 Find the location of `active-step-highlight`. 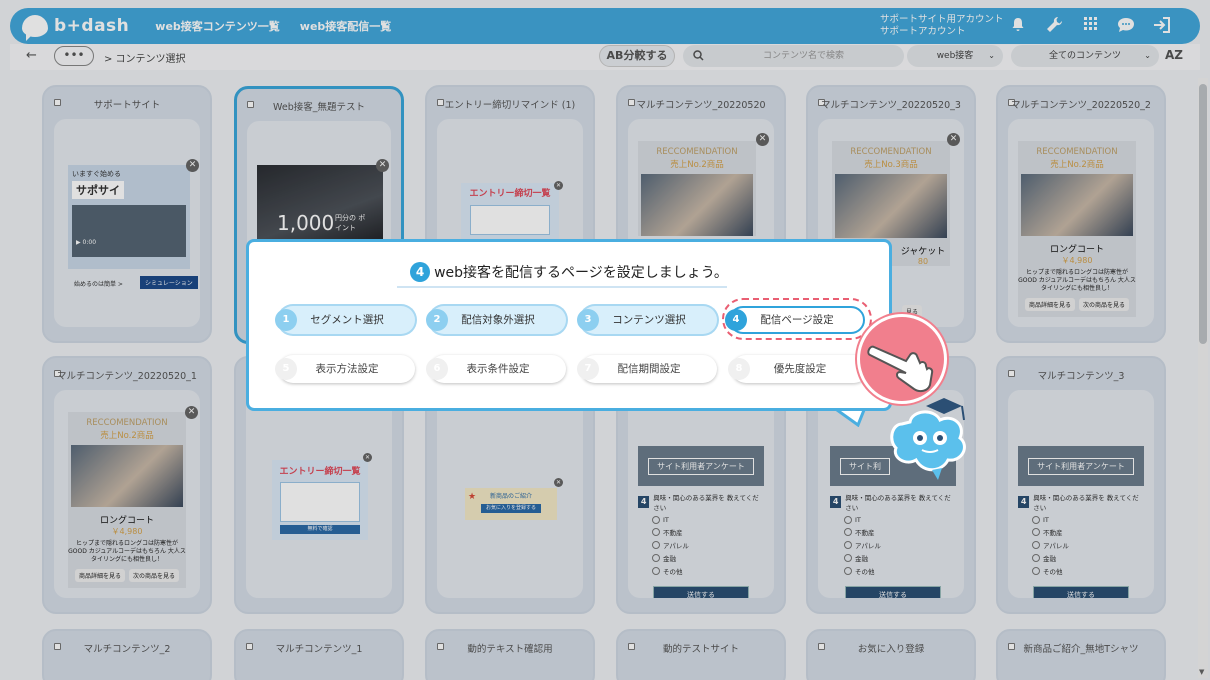

active-step-highlight is located at coordinates (797, 319).